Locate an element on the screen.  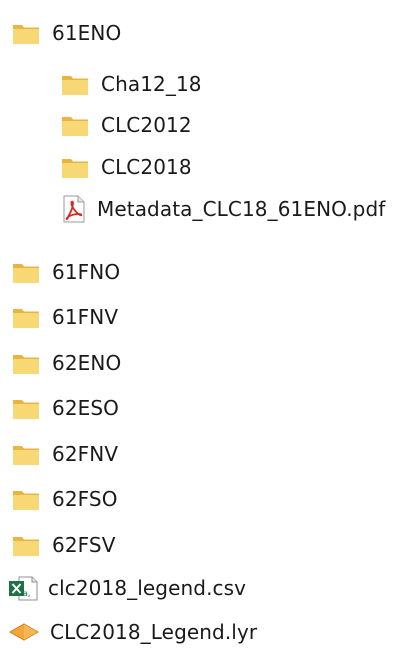
pdf-icon is located at coordinates (74, 209).